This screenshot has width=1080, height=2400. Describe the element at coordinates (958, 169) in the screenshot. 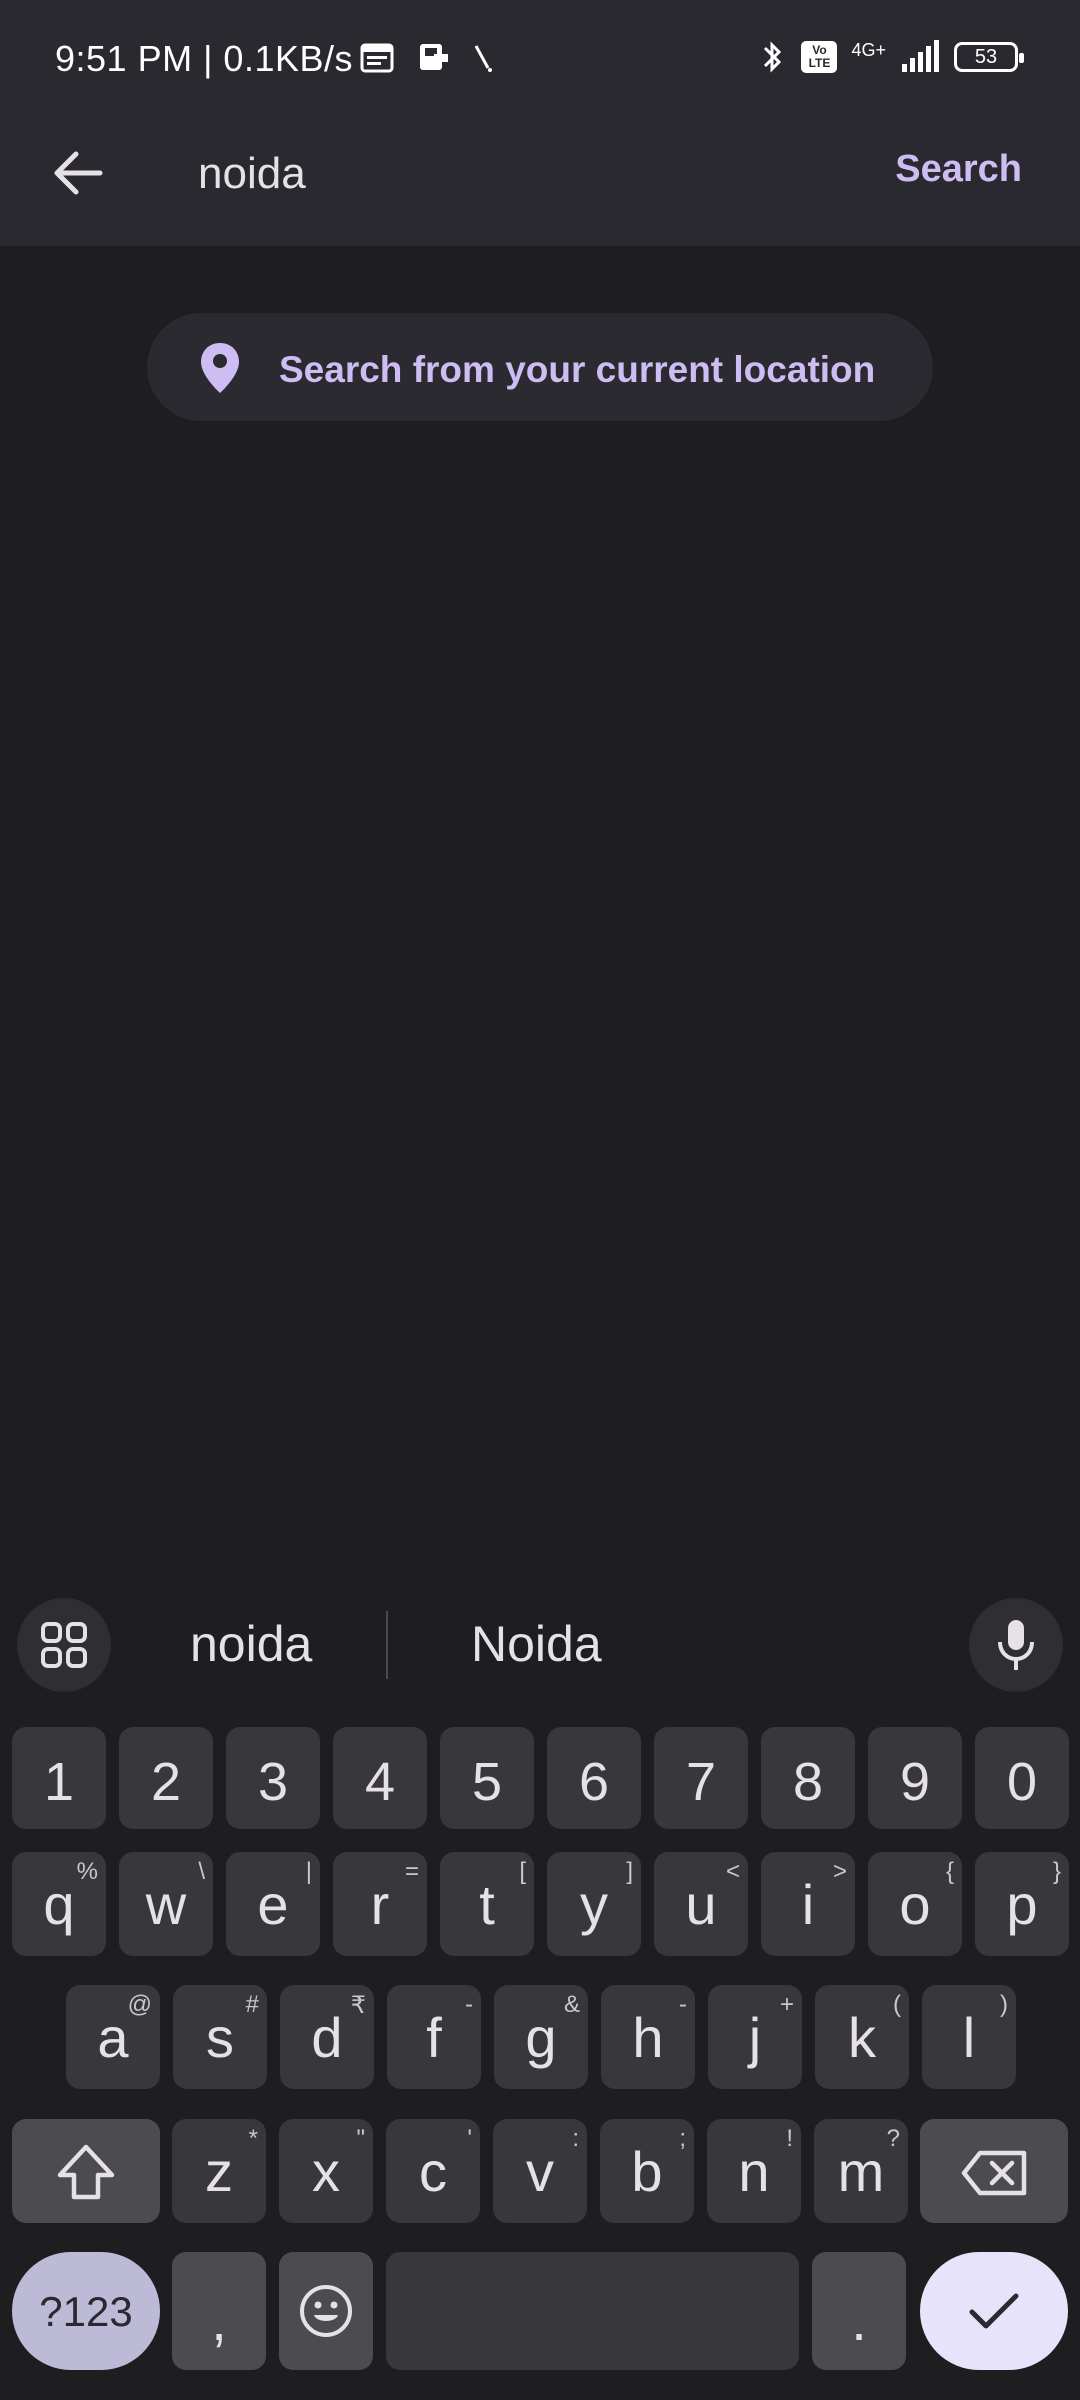

I see `search-button: Search` at that location.